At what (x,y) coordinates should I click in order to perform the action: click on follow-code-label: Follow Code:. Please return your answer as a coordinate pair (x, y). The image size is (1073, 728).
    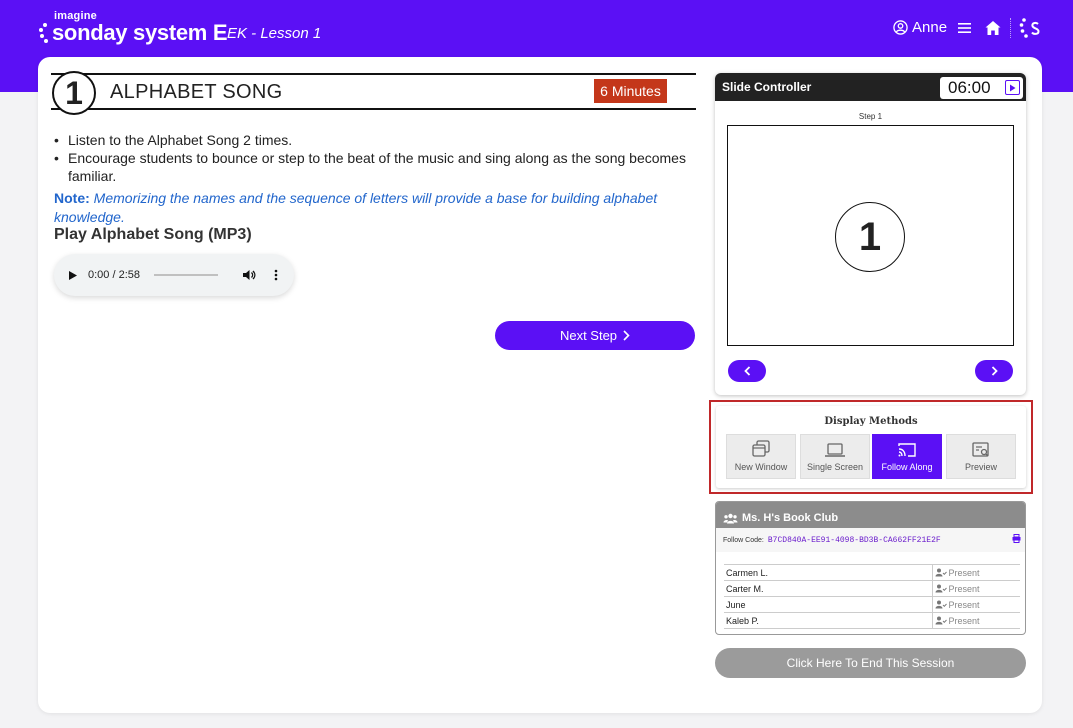
    Looking at the image, I should click on (743, 540).